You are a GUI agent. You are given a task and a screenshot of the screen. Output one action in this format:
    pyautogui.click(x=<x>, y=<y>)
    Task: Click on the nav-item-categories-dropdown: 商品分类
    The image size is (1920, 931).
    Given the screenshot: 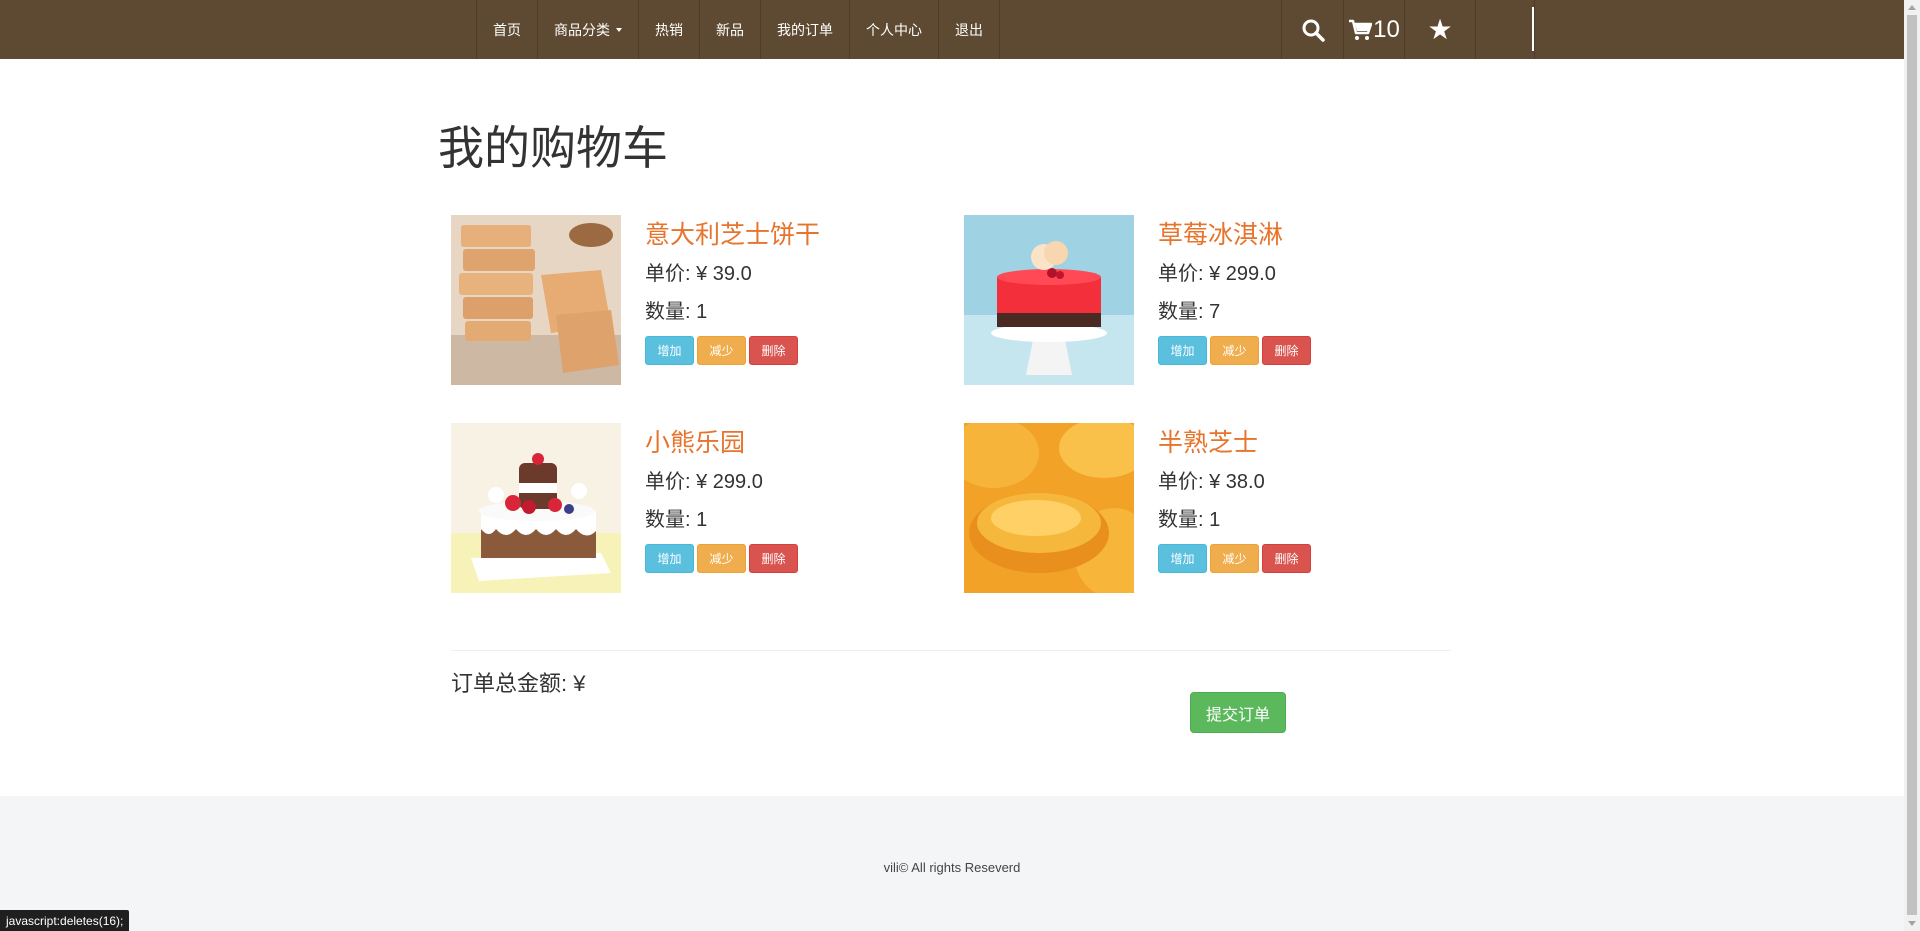 What is the action you would take?
    pyautogui.click(x=588, y=29)
    